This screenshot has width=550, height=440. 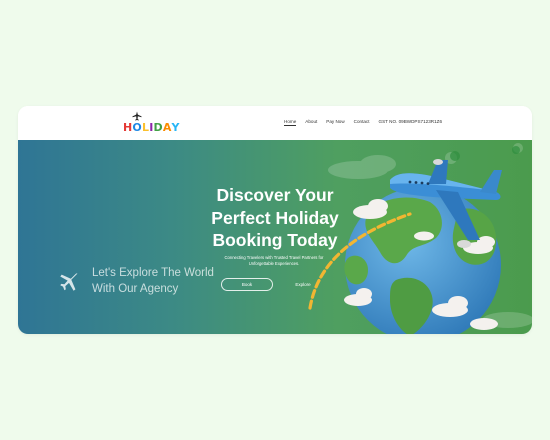 I want to click on logo-letter: L, so click(x=145, y=127).